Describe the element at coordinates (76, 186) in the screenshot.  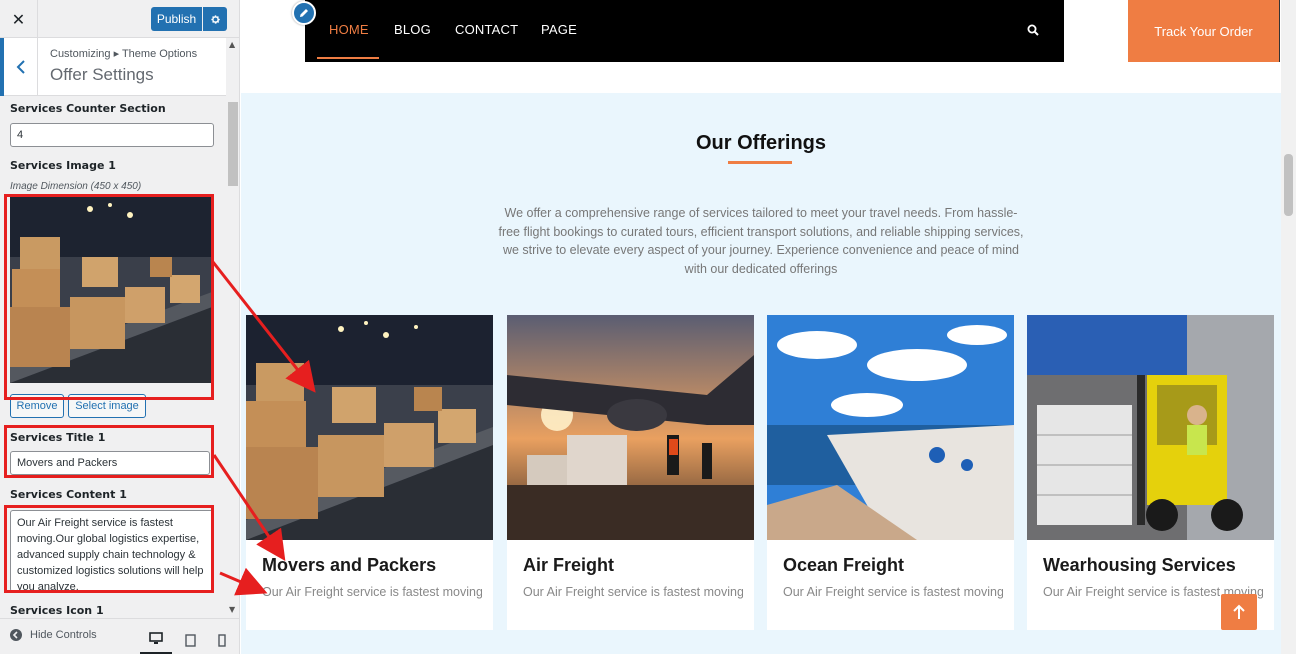
I see `image-dimension-note: Image Dimension (450 x 450)` at that location.